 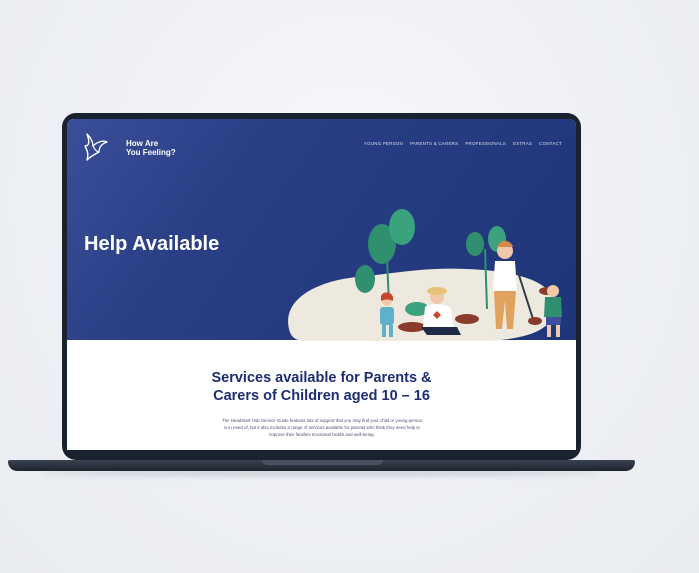 I want to click on logo-line-2: You Feeling?, so click(x=151, y=152).